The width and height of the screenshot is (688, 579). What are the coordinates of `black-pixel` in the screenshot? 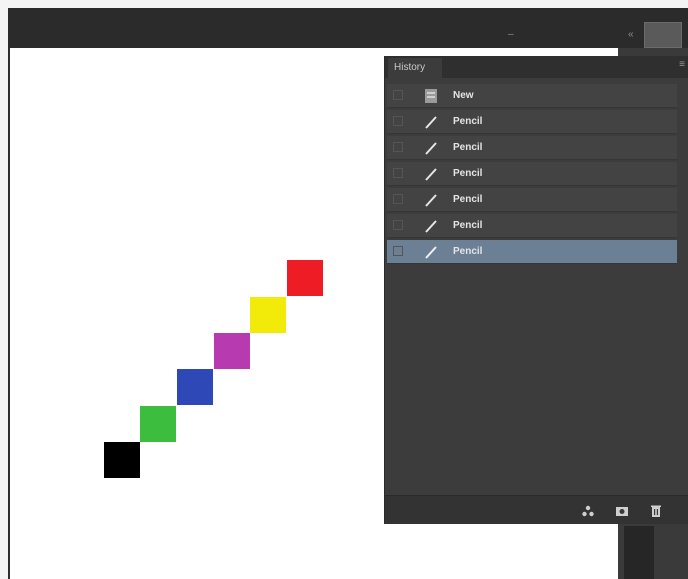 It's located at (122, 460).